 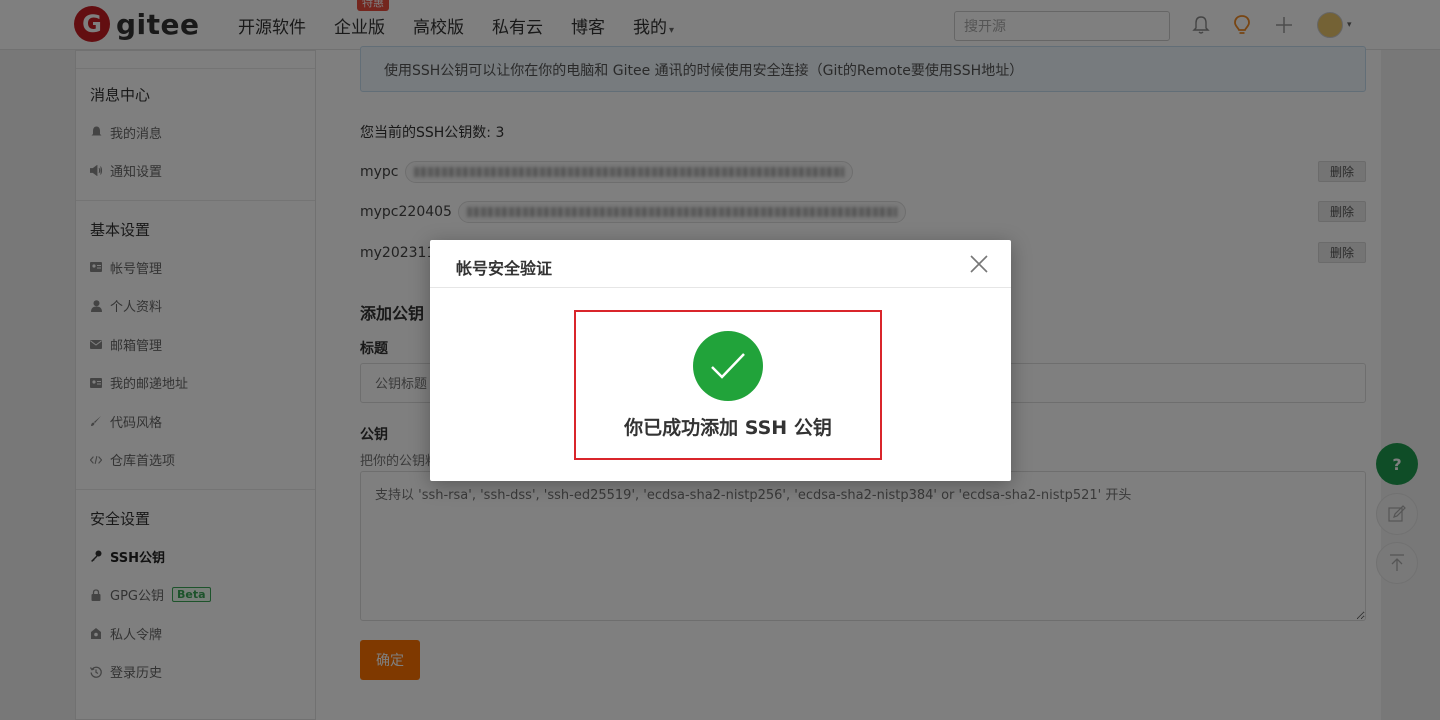 I want to click on dialog-header: 帐号安全验证, so click(x=720, y=264).